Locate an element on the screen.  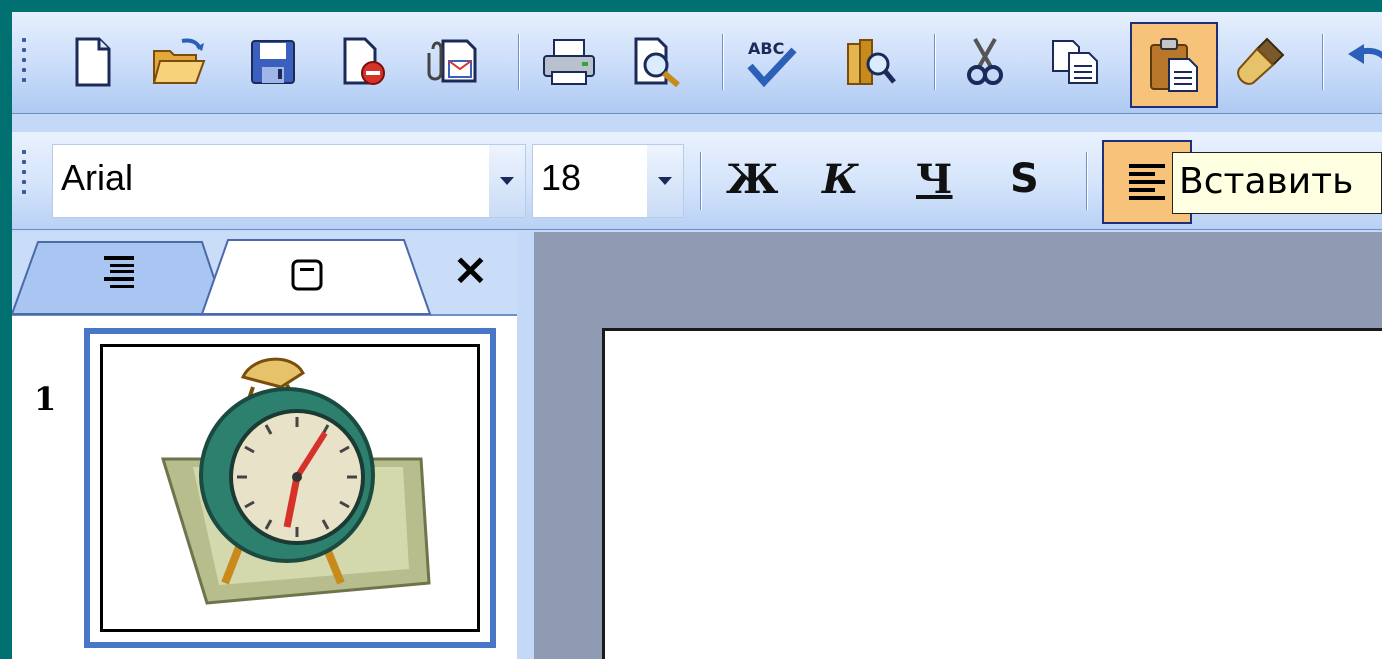
slides-tab is located at coordinates (310, 278).